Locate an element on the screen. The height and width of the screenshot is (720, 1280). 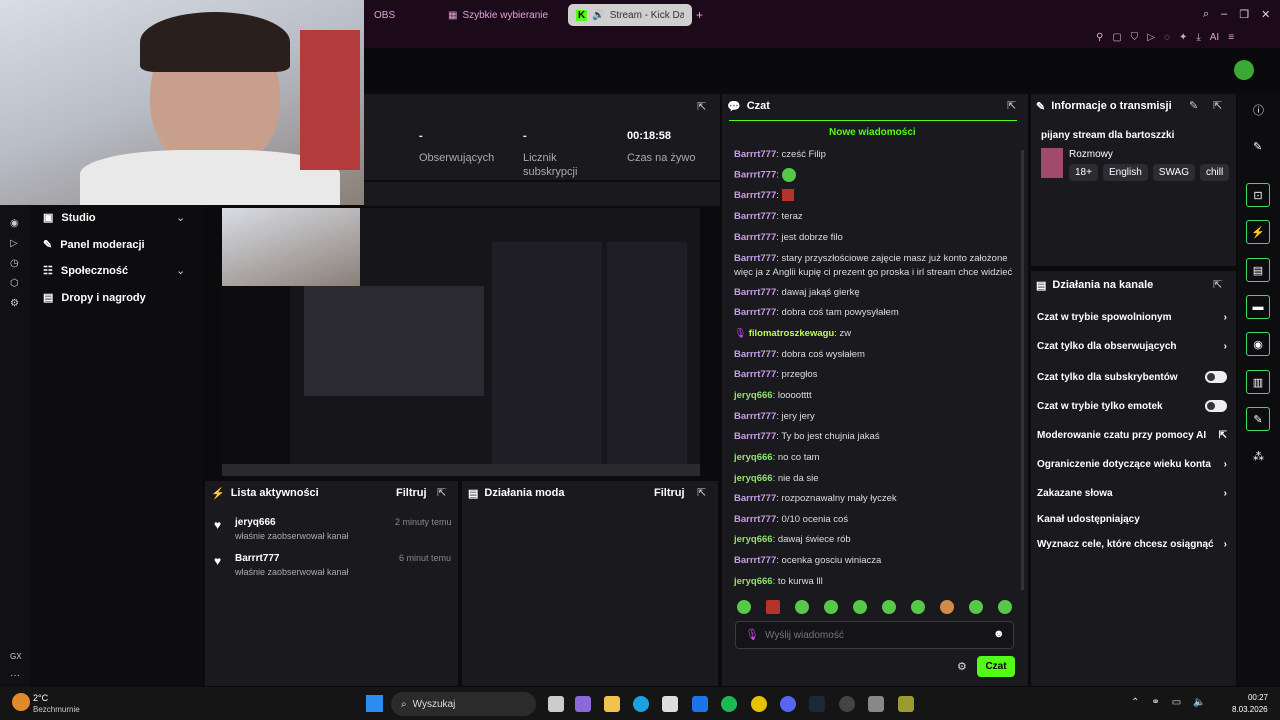
emote-only-toggle is located at coordinates (1216, 406).